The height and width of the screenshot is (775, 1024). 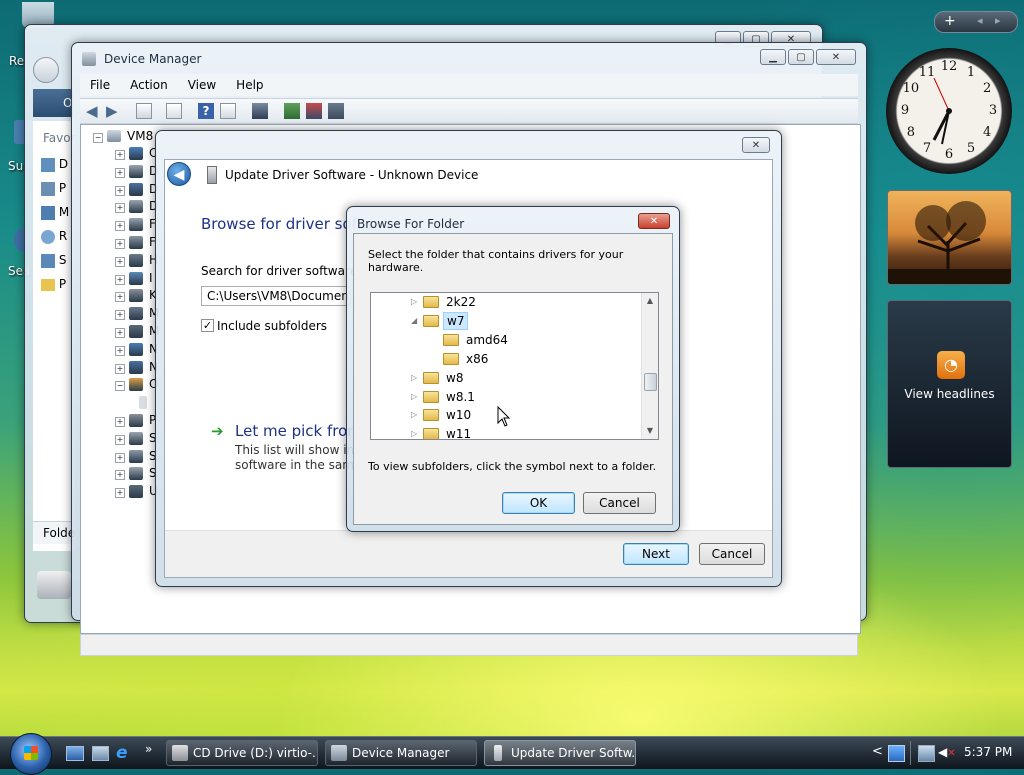 I want to click on folder-row: ◢ w7, so click(x=511, y=320).